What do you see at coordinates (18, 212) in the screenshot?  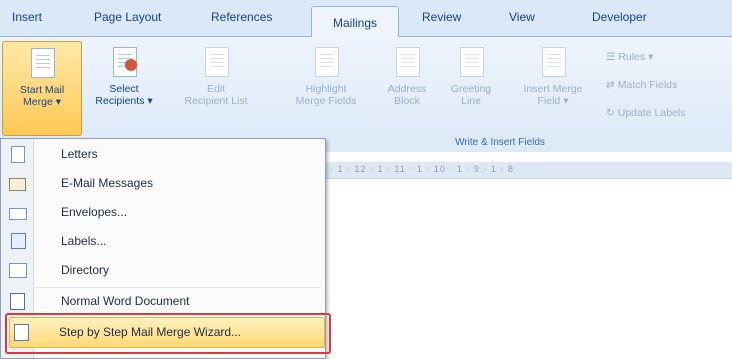 I see `envelope-icon` at bounding box center [18, 212].